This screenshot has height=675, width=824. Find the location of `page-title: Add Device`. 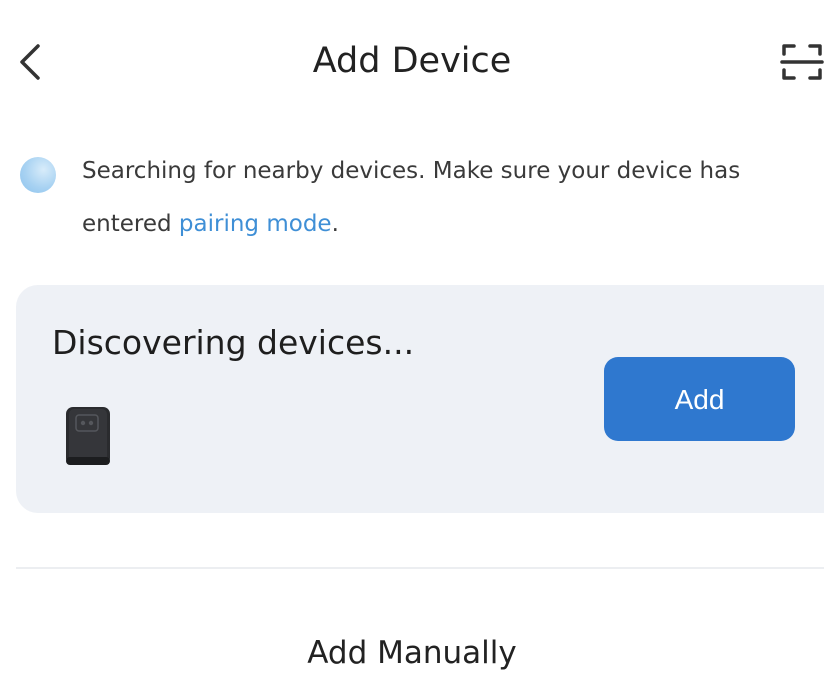

page-title: Add Device is located at coordinates (412, 61).